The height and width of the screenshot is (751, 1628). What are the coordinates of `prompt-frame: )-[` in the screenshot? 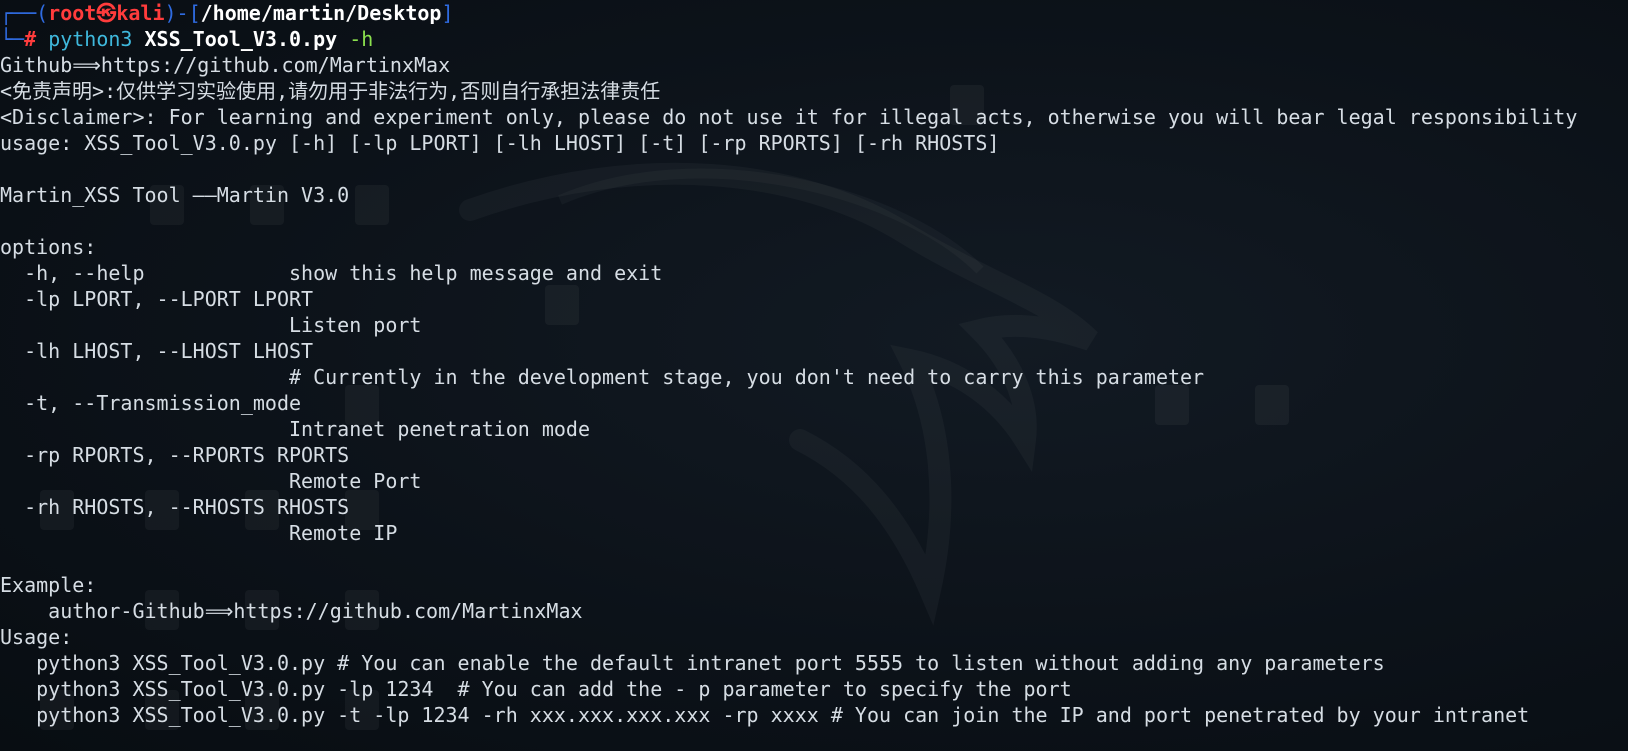 It's located at (182, 13).